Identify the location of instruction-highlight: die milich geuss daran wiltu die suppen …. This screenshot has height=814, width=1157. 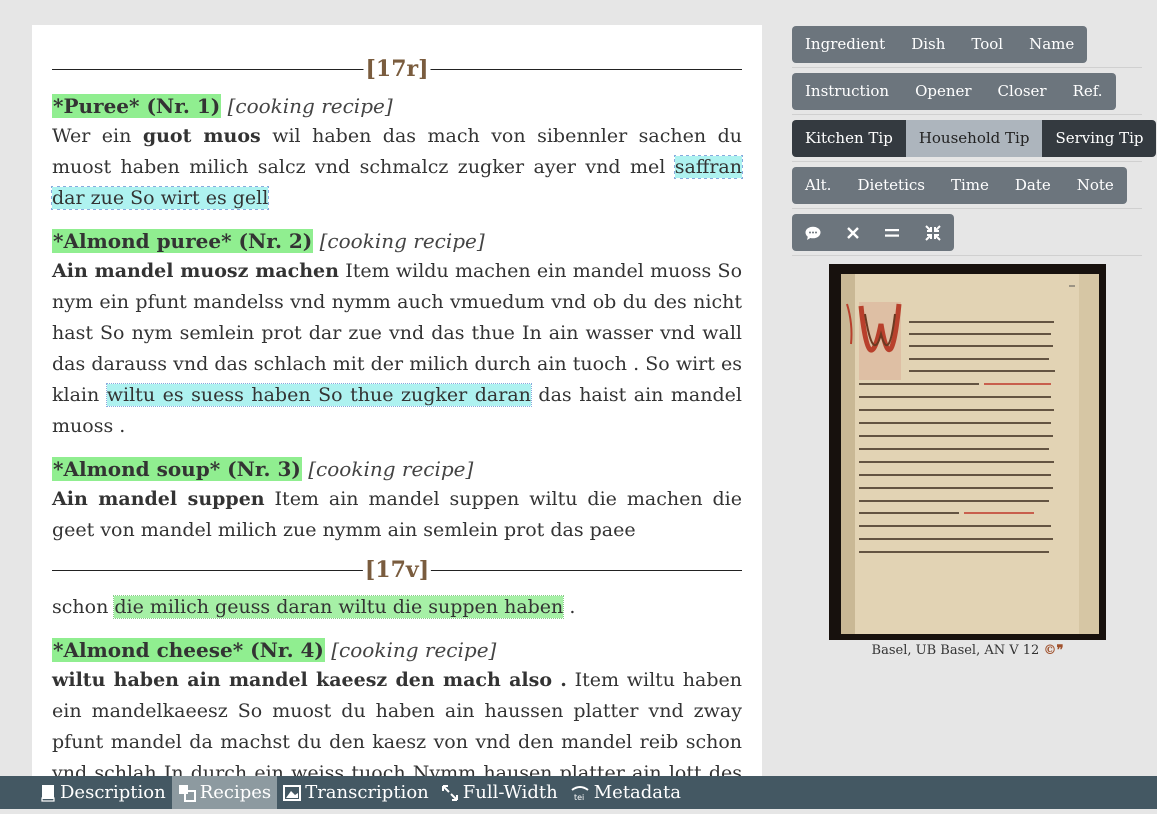
(339, 607).